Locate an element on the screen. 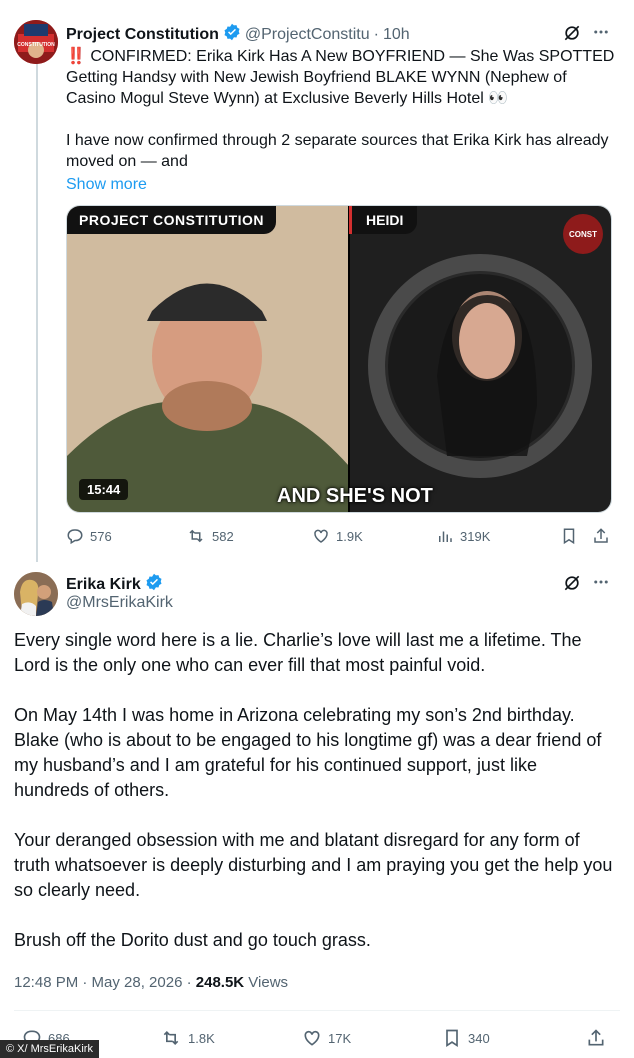 This screenshot has height=1058, width=634. reply-button: 576 is located at coordinates (89, 536).